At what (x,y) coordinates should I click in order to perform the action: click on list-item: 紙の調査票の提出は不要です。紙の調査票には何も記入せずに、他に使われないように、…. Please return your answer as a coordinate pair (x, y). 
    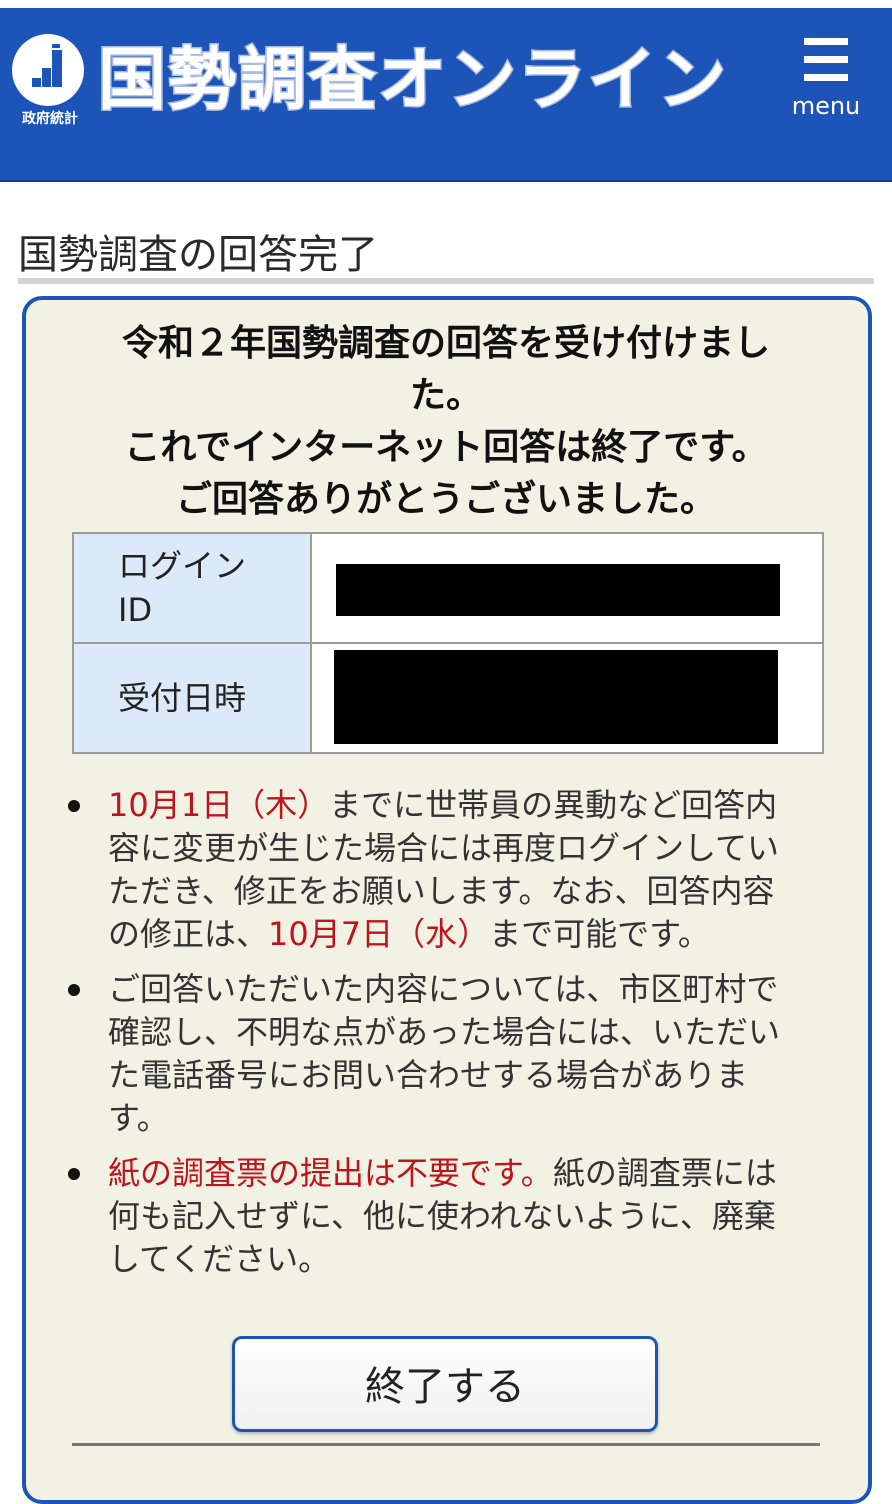
    Looking at the image, I should click on (434, 1216).